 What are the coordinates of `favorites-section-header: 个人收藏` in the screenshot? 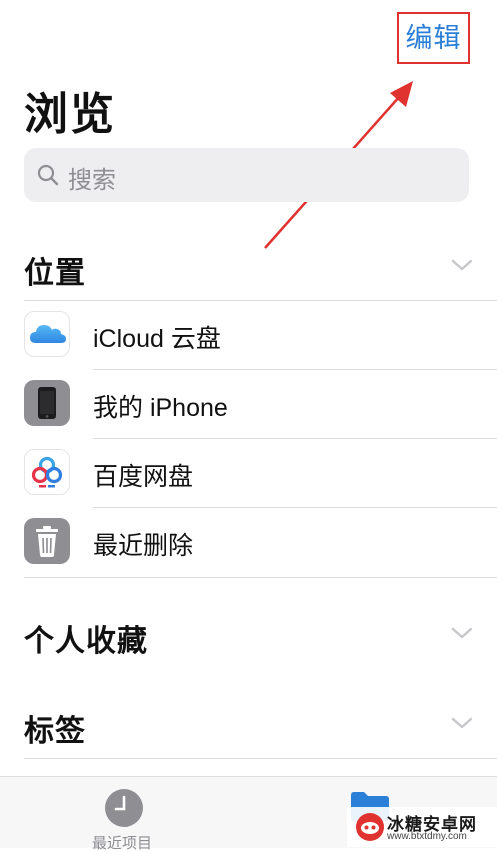 It's located at (248, 638).